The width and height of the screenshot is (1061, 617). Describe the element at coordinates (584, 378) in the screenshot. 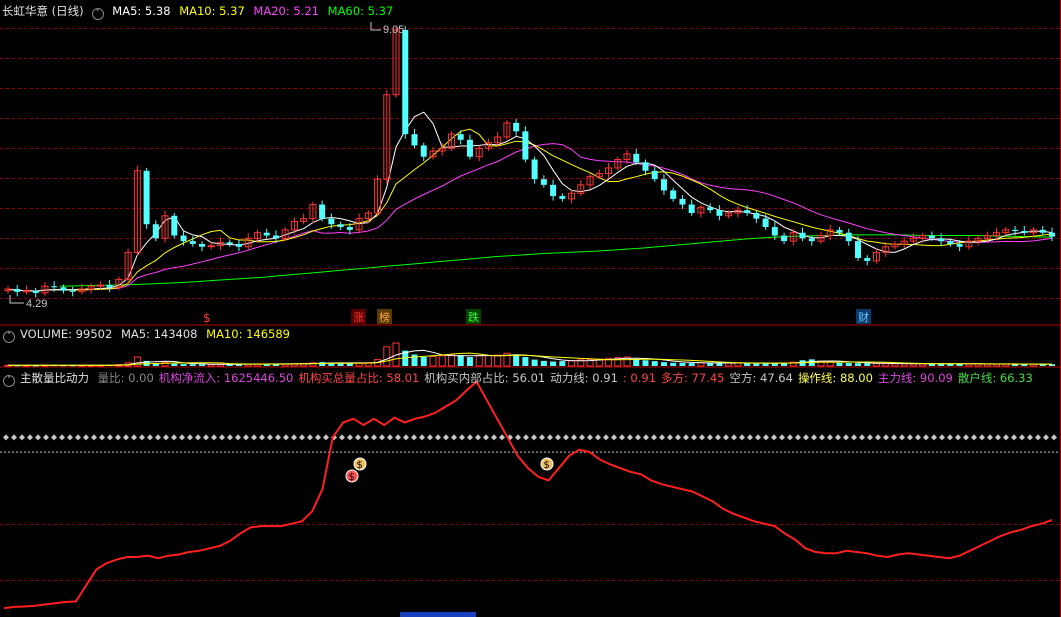

I see `indicator-value-4: 动力线: 0.91` at that location.